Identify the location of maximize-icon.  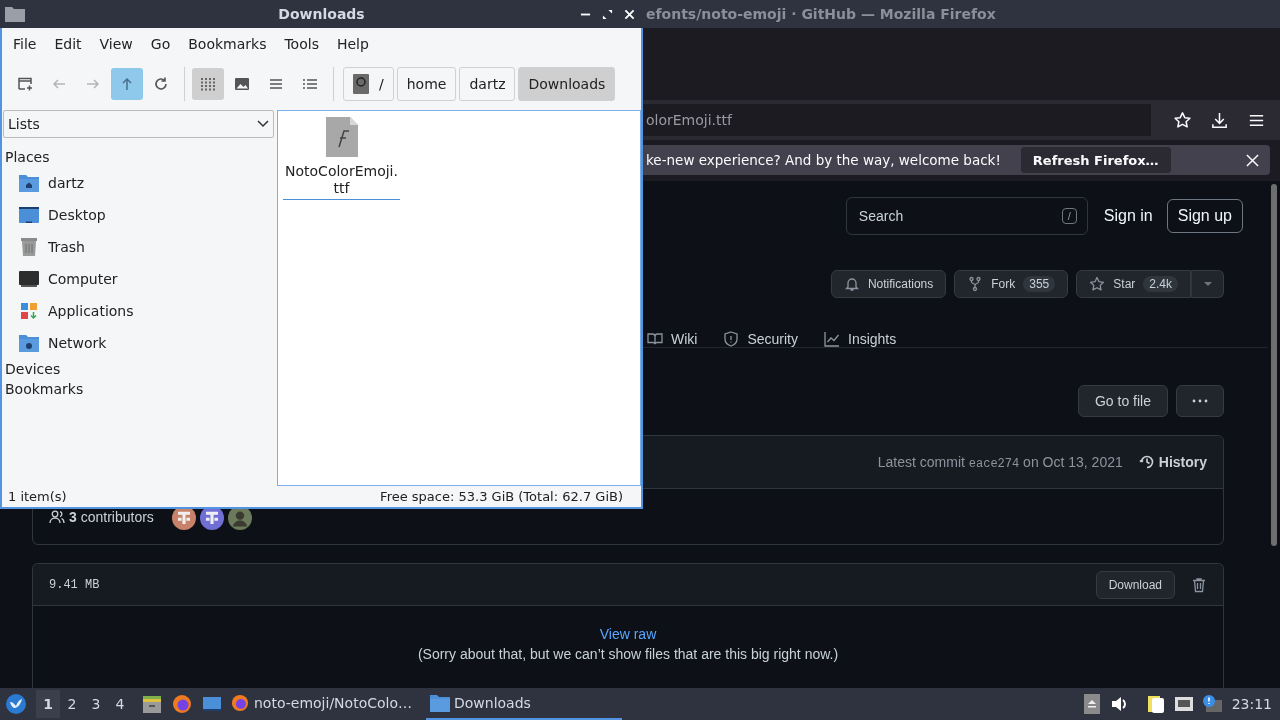
(607, 14).